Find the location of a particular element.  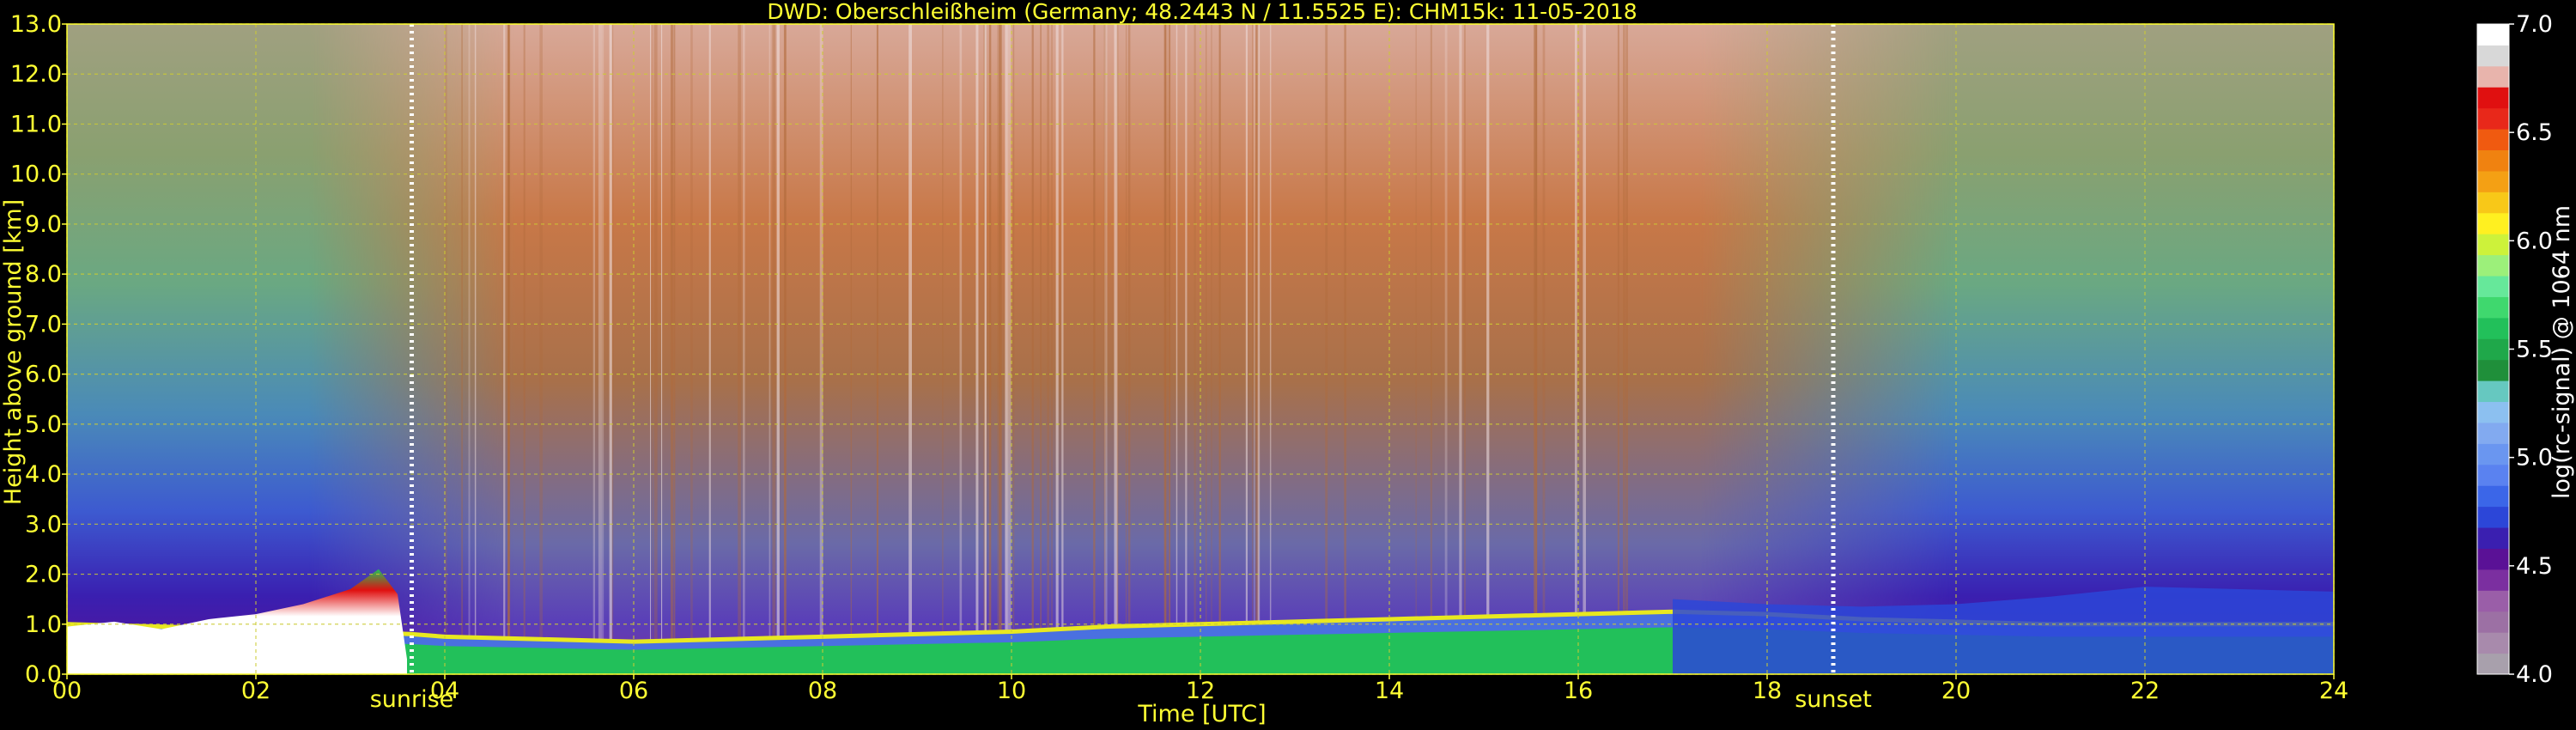

x-tick-label: 18 is located at coordinates (1768, 691).